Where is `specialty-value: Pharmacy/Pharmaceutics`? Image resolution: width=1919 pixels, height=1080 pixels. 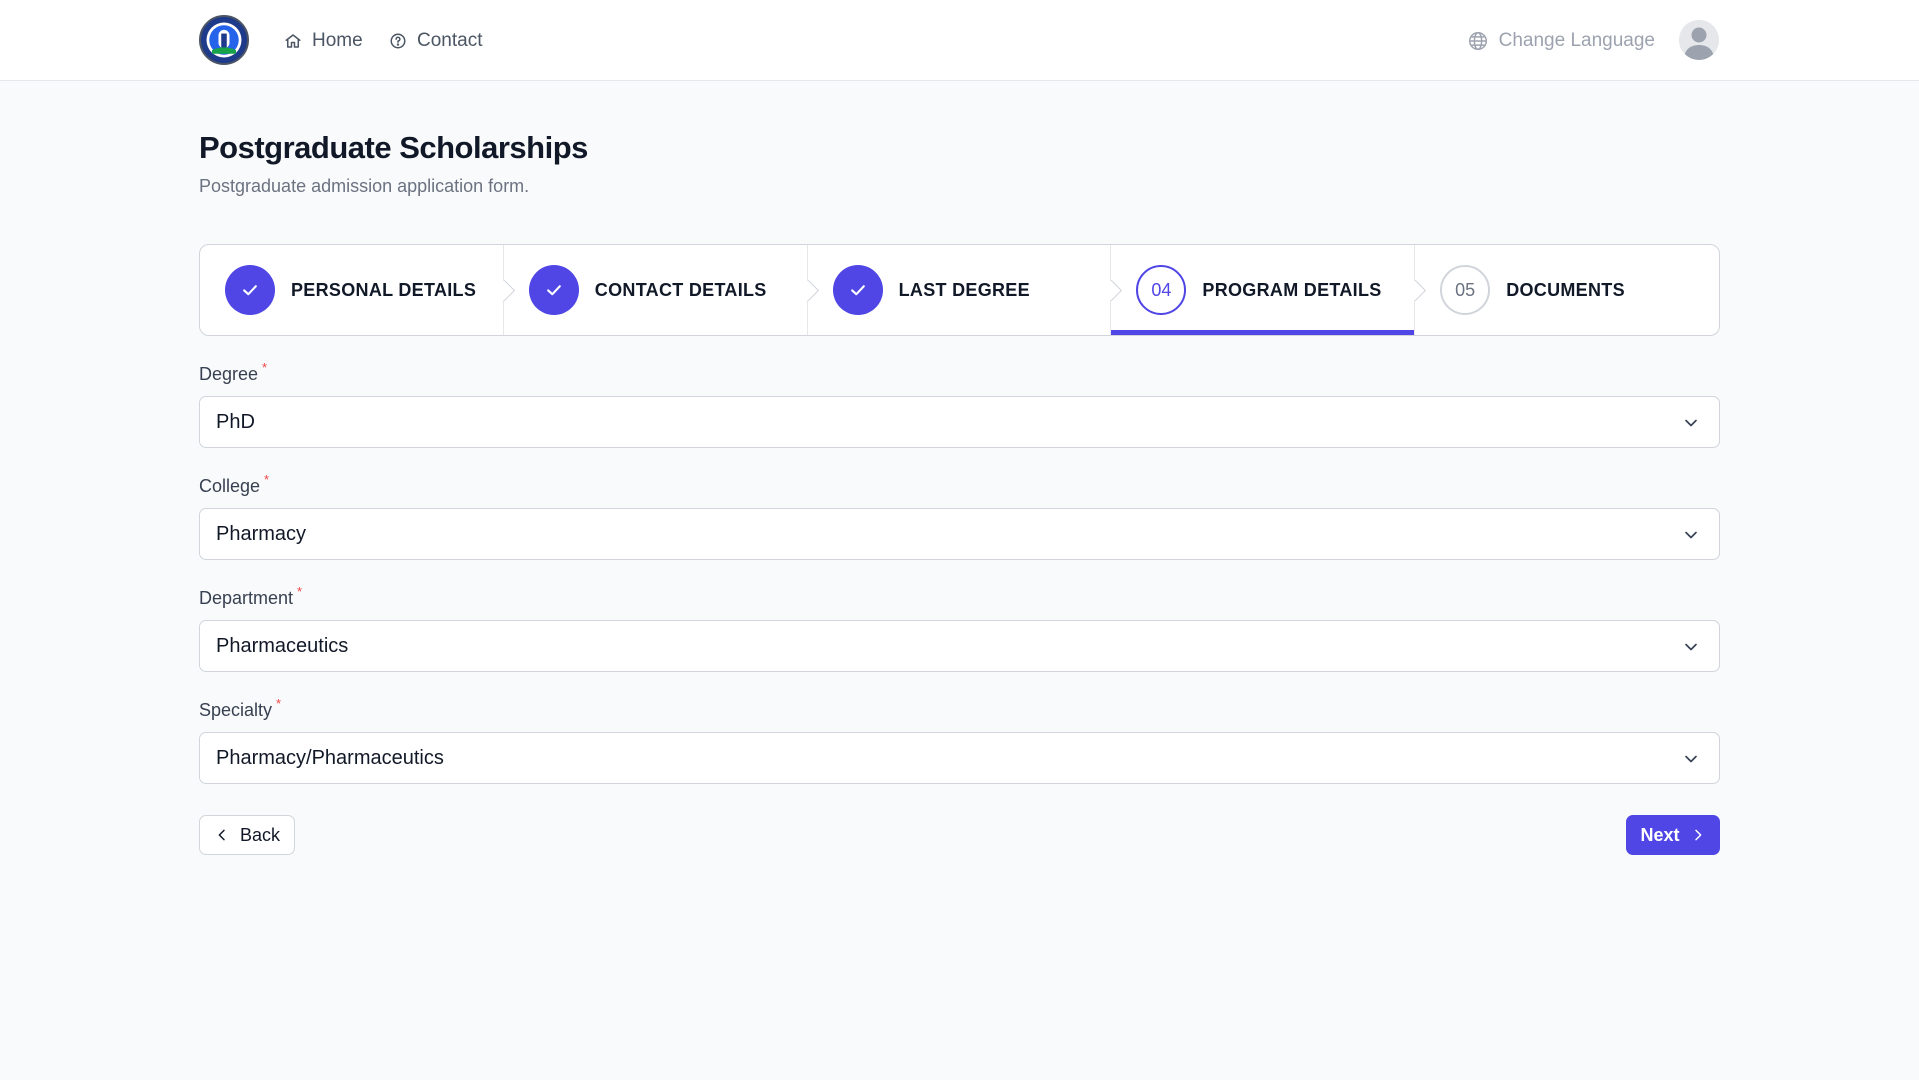
specialty-value: Pharmacy/Pharmaceutics is located at coordinates (330, 757).